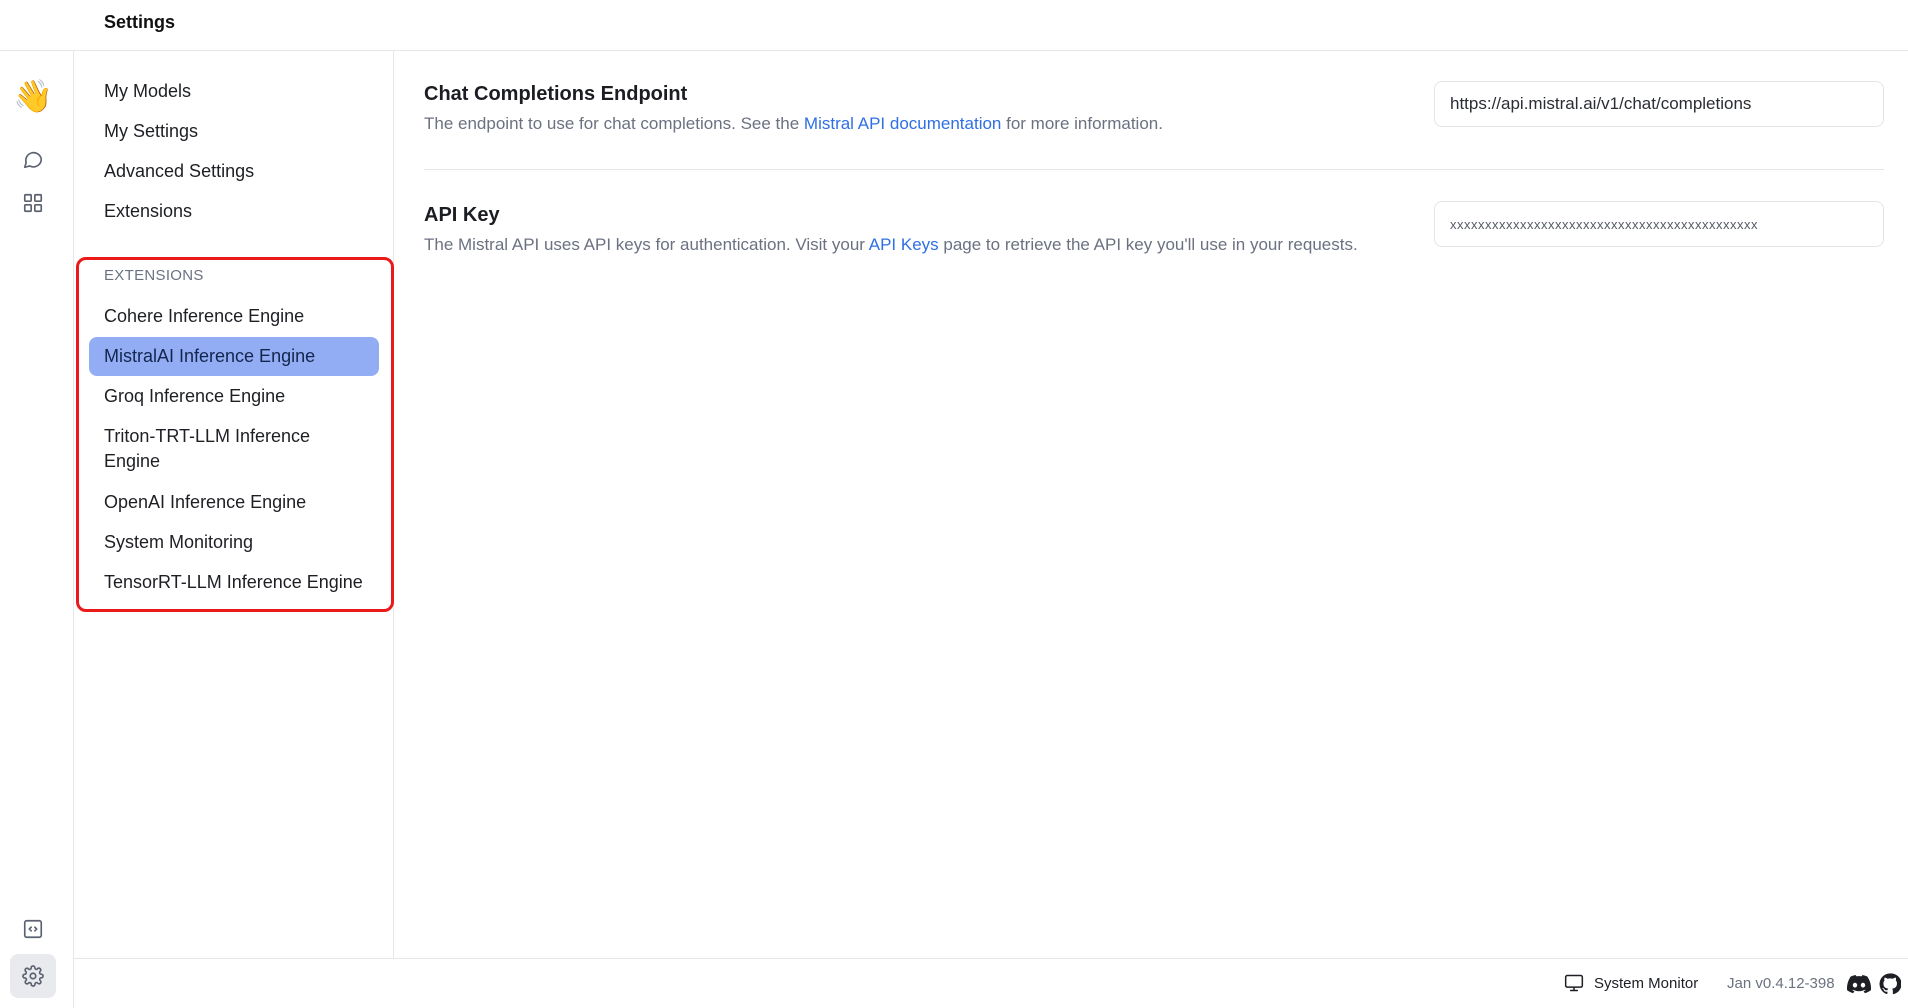 The height and width of the screenshot is (1008, 1908). I want to click on monitor-icon, so click(1574, 983).